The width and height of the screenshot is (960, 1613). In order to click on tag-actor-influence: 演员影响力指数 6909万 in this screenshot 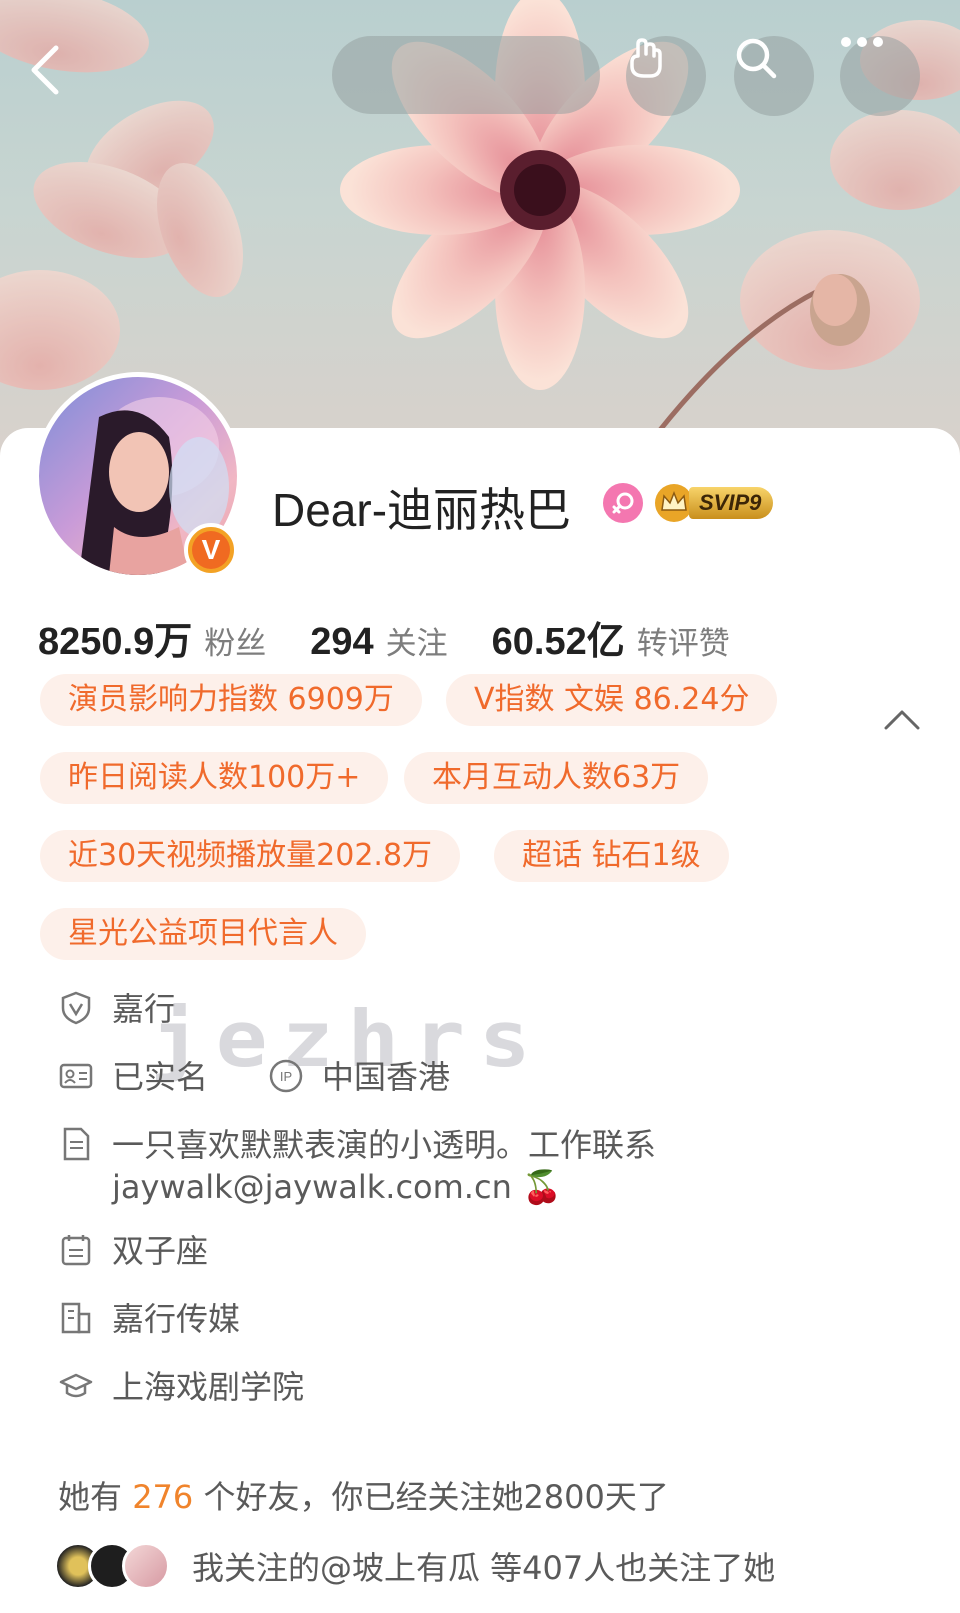, I will do `click(231, 700)`.